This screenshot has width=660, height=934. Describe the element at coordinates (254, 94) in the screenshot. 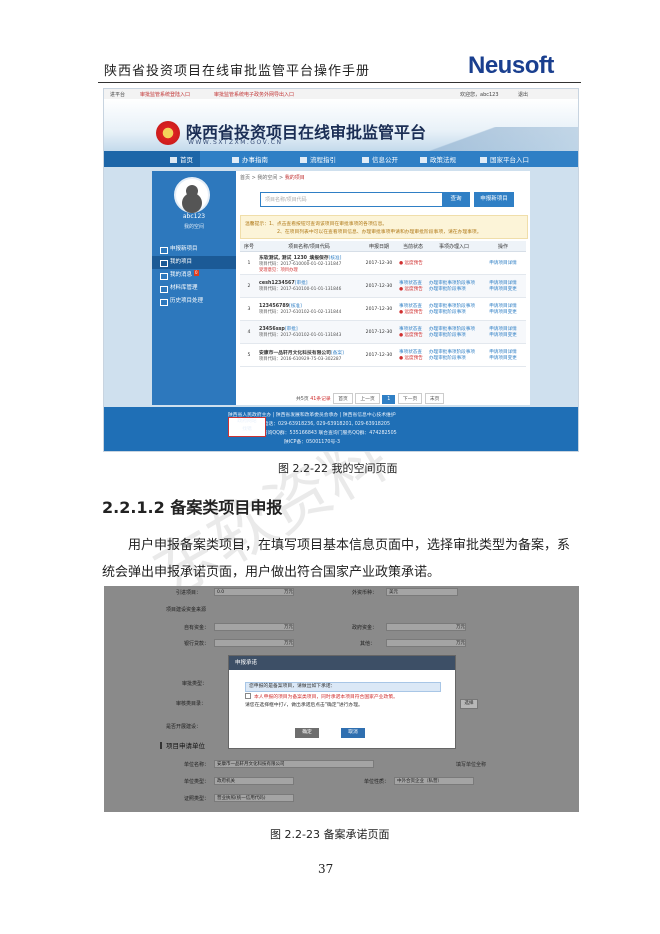

I see `topbar-link-extranet: 审批监管系统电子政务外网导出入口` at that location.